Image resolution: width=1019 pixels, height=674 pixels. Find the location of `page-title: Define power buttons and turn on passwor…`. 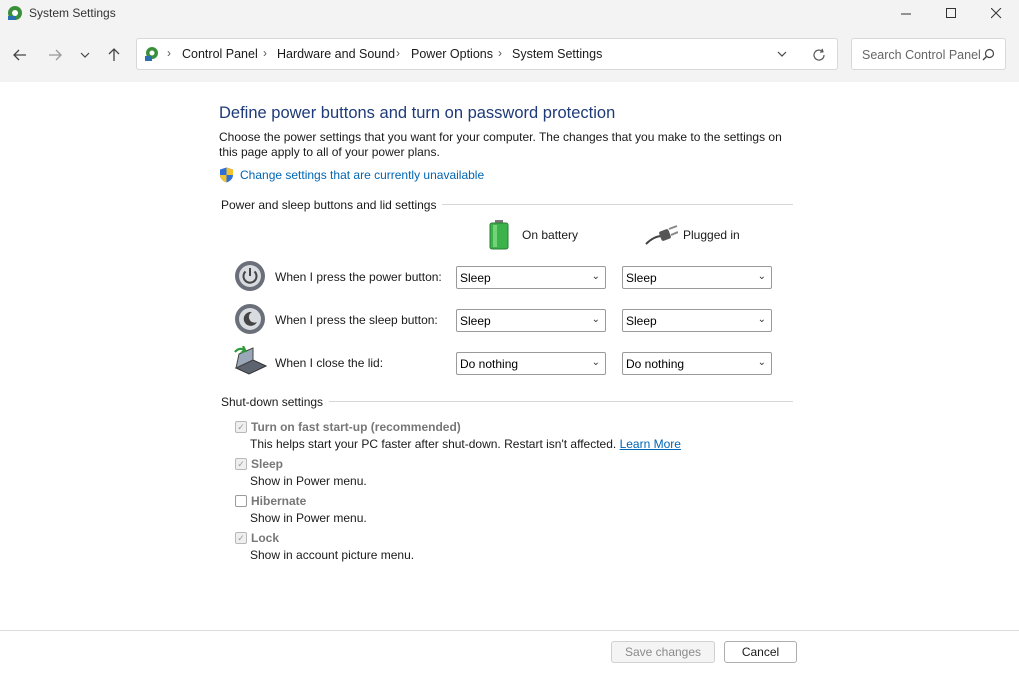

page-title: Define power buttons and turn on passwor… is located at coordinates (417, 113).